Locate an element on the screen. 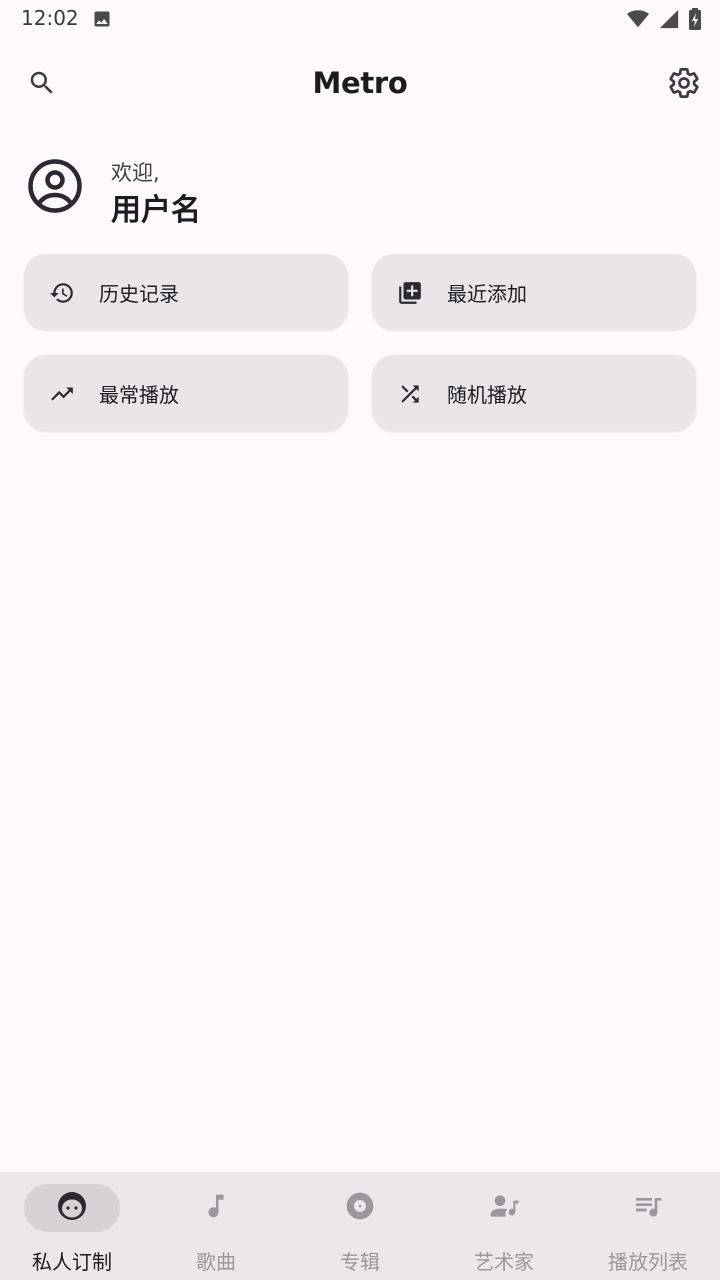 The height and width of the screenshot is (1280, 720). app-title: Metro is located at coordinates (360, 83).